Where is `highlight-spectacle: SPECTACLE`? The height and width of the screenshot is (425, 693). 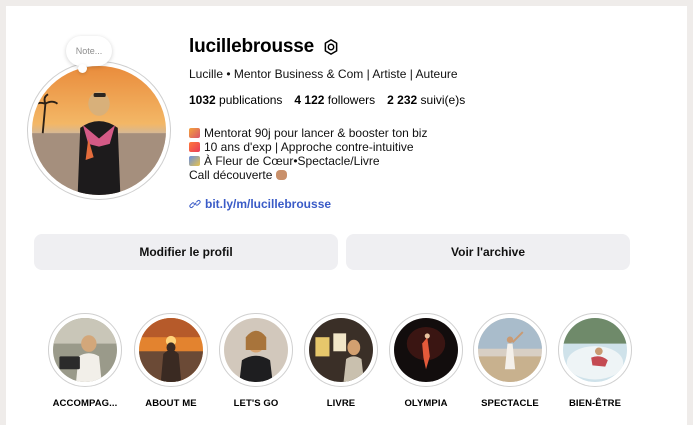 highlight-spectacle: SPECTACLE is located at coordinates (510, 361).